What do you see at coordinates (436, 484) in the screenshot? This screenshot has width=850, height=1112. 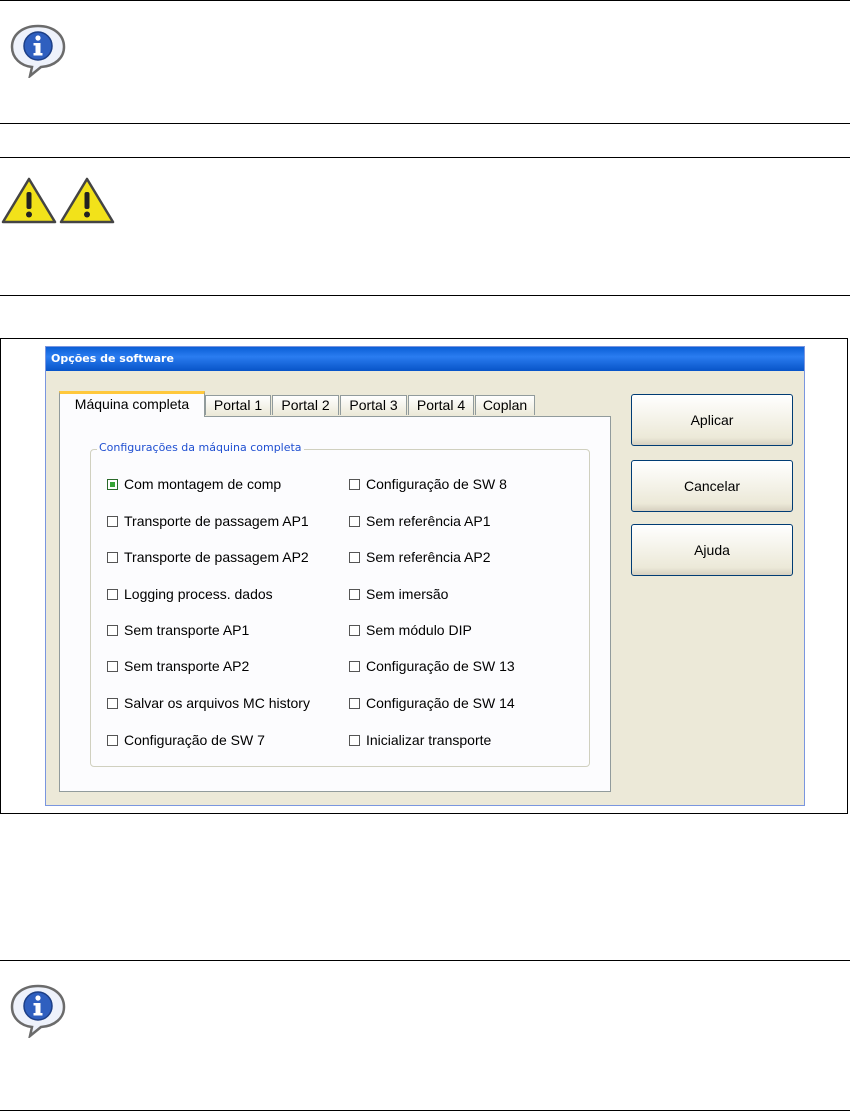 I see `option-label: Configuração de SW 8` at bounding box center [436, 484].